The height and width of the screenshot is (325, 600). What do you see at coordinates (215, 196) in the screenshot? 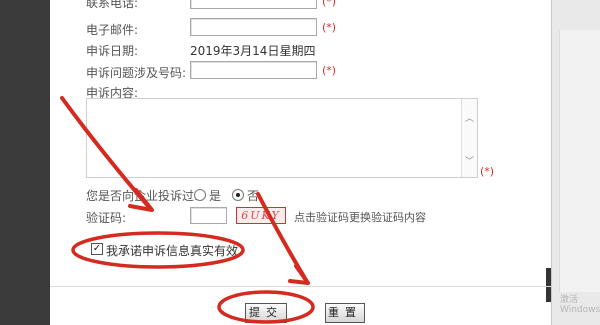
I see `radio-yes-label: 是` at bounding box center [215, 196].